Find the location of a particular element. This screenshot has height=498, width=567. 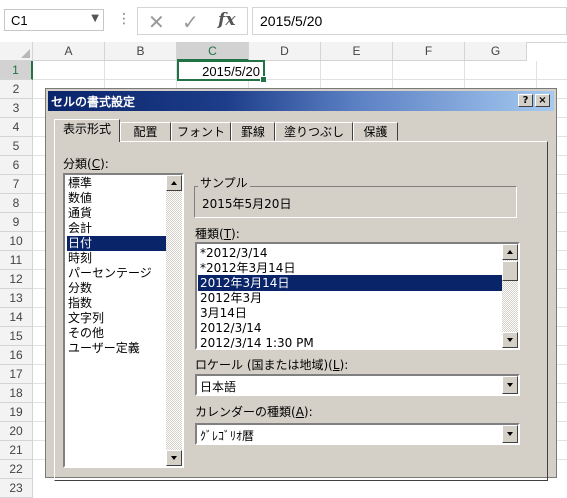

formula-bar: C1 ▼ ⋮ ✕ ✓ fx 2015/5/20 is located at coordinates (283, 21).